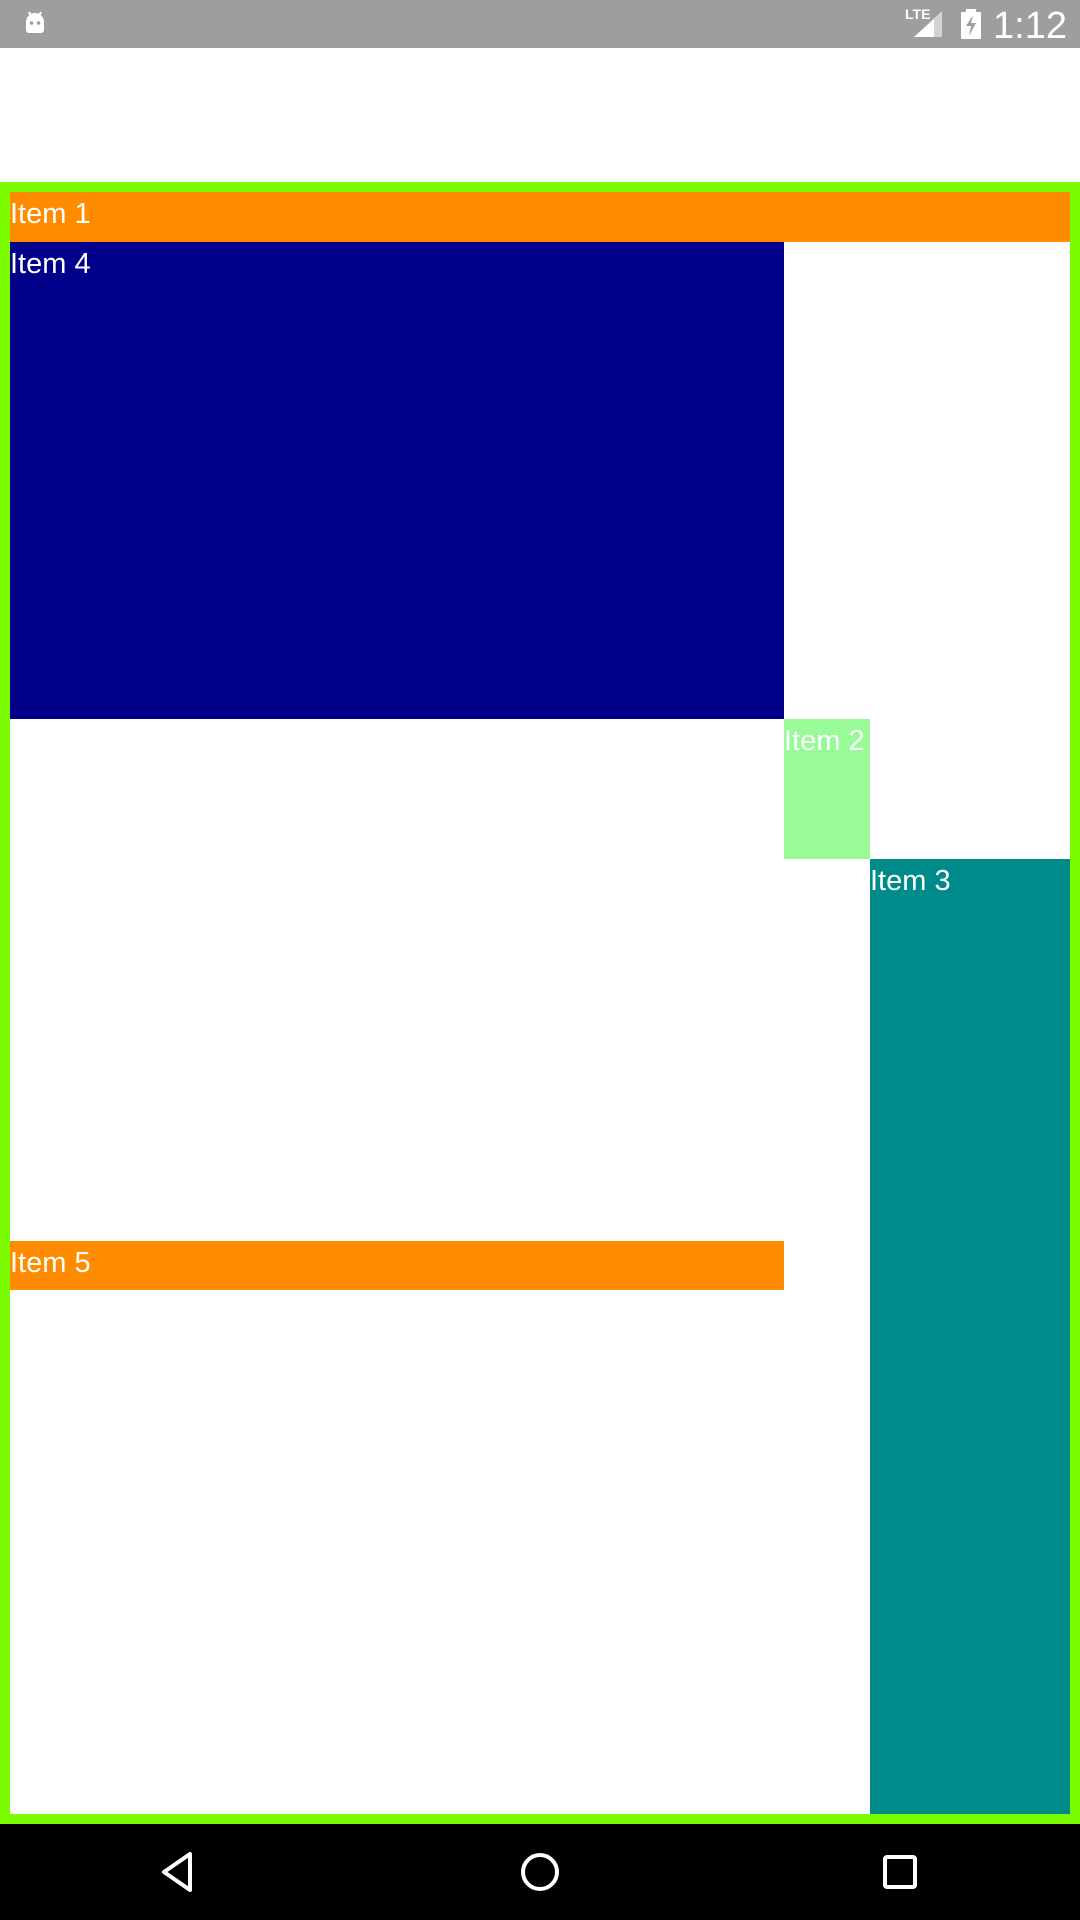 This screenshot has height=1920, width=1080. What do you see at coordinates (928, 24) in the screenshot?
I see `signal-icon` at bounding box center [928, 24].